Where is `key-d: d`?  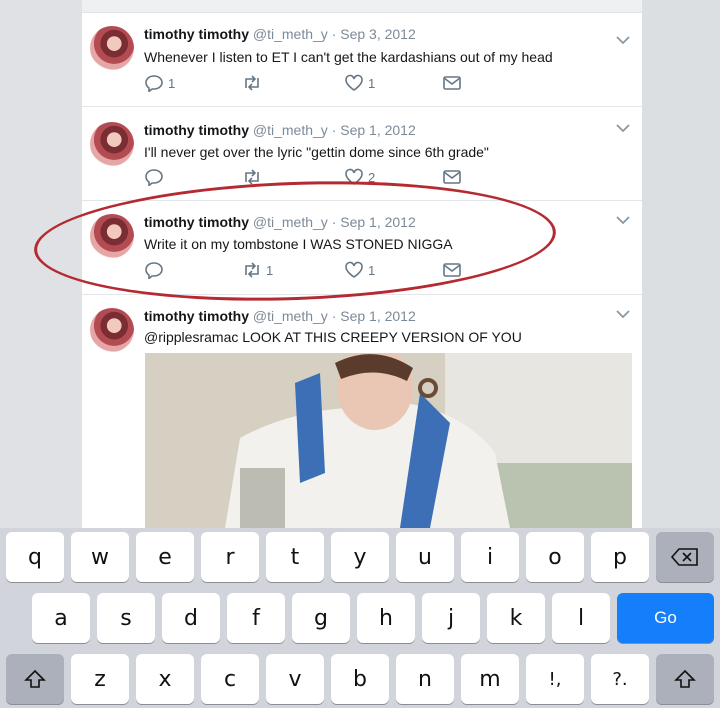 key-d: d is located at coordinates (191, 618).